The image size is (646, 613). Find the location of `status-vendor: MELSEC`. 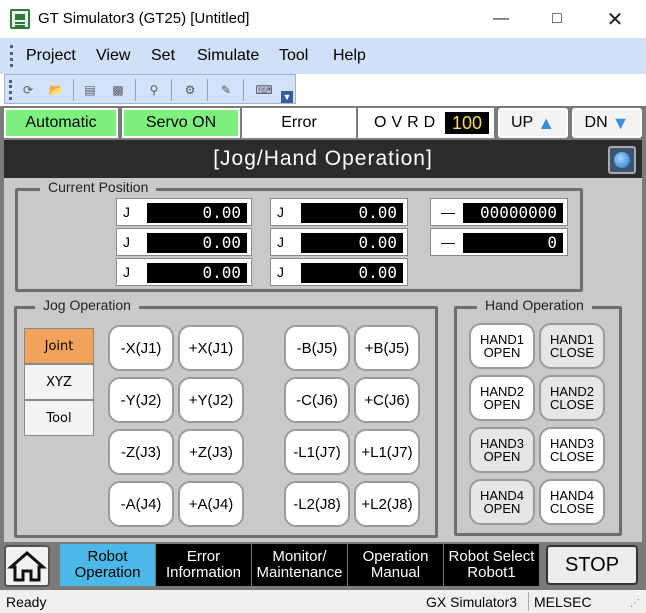

status-vendor: MELSEC is located at coordinates (563, 602).